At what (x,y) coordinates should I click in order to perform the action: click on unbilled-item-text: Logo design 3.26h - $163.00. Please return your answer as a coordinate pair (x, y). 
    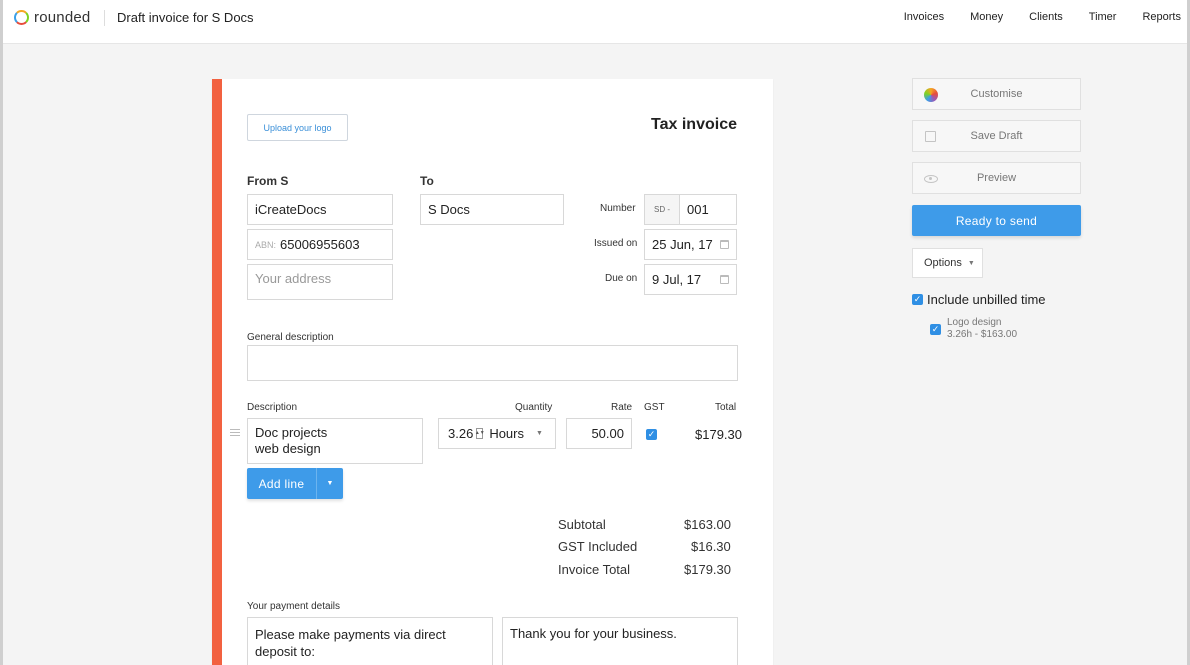
    Looking at the image, I should click on (982, 329).